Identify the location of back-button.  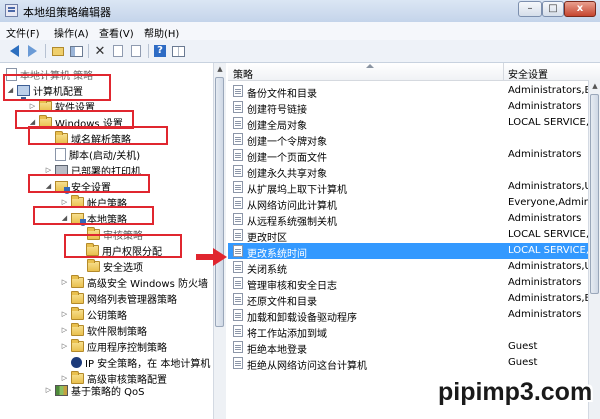
(14, 51).